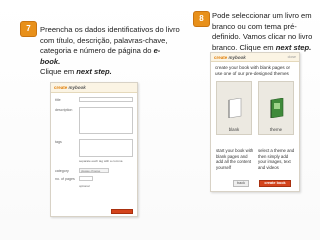 The height and width of the screenshot is (240, 320). I want to click on theme-label: theme, so click(276, 129).